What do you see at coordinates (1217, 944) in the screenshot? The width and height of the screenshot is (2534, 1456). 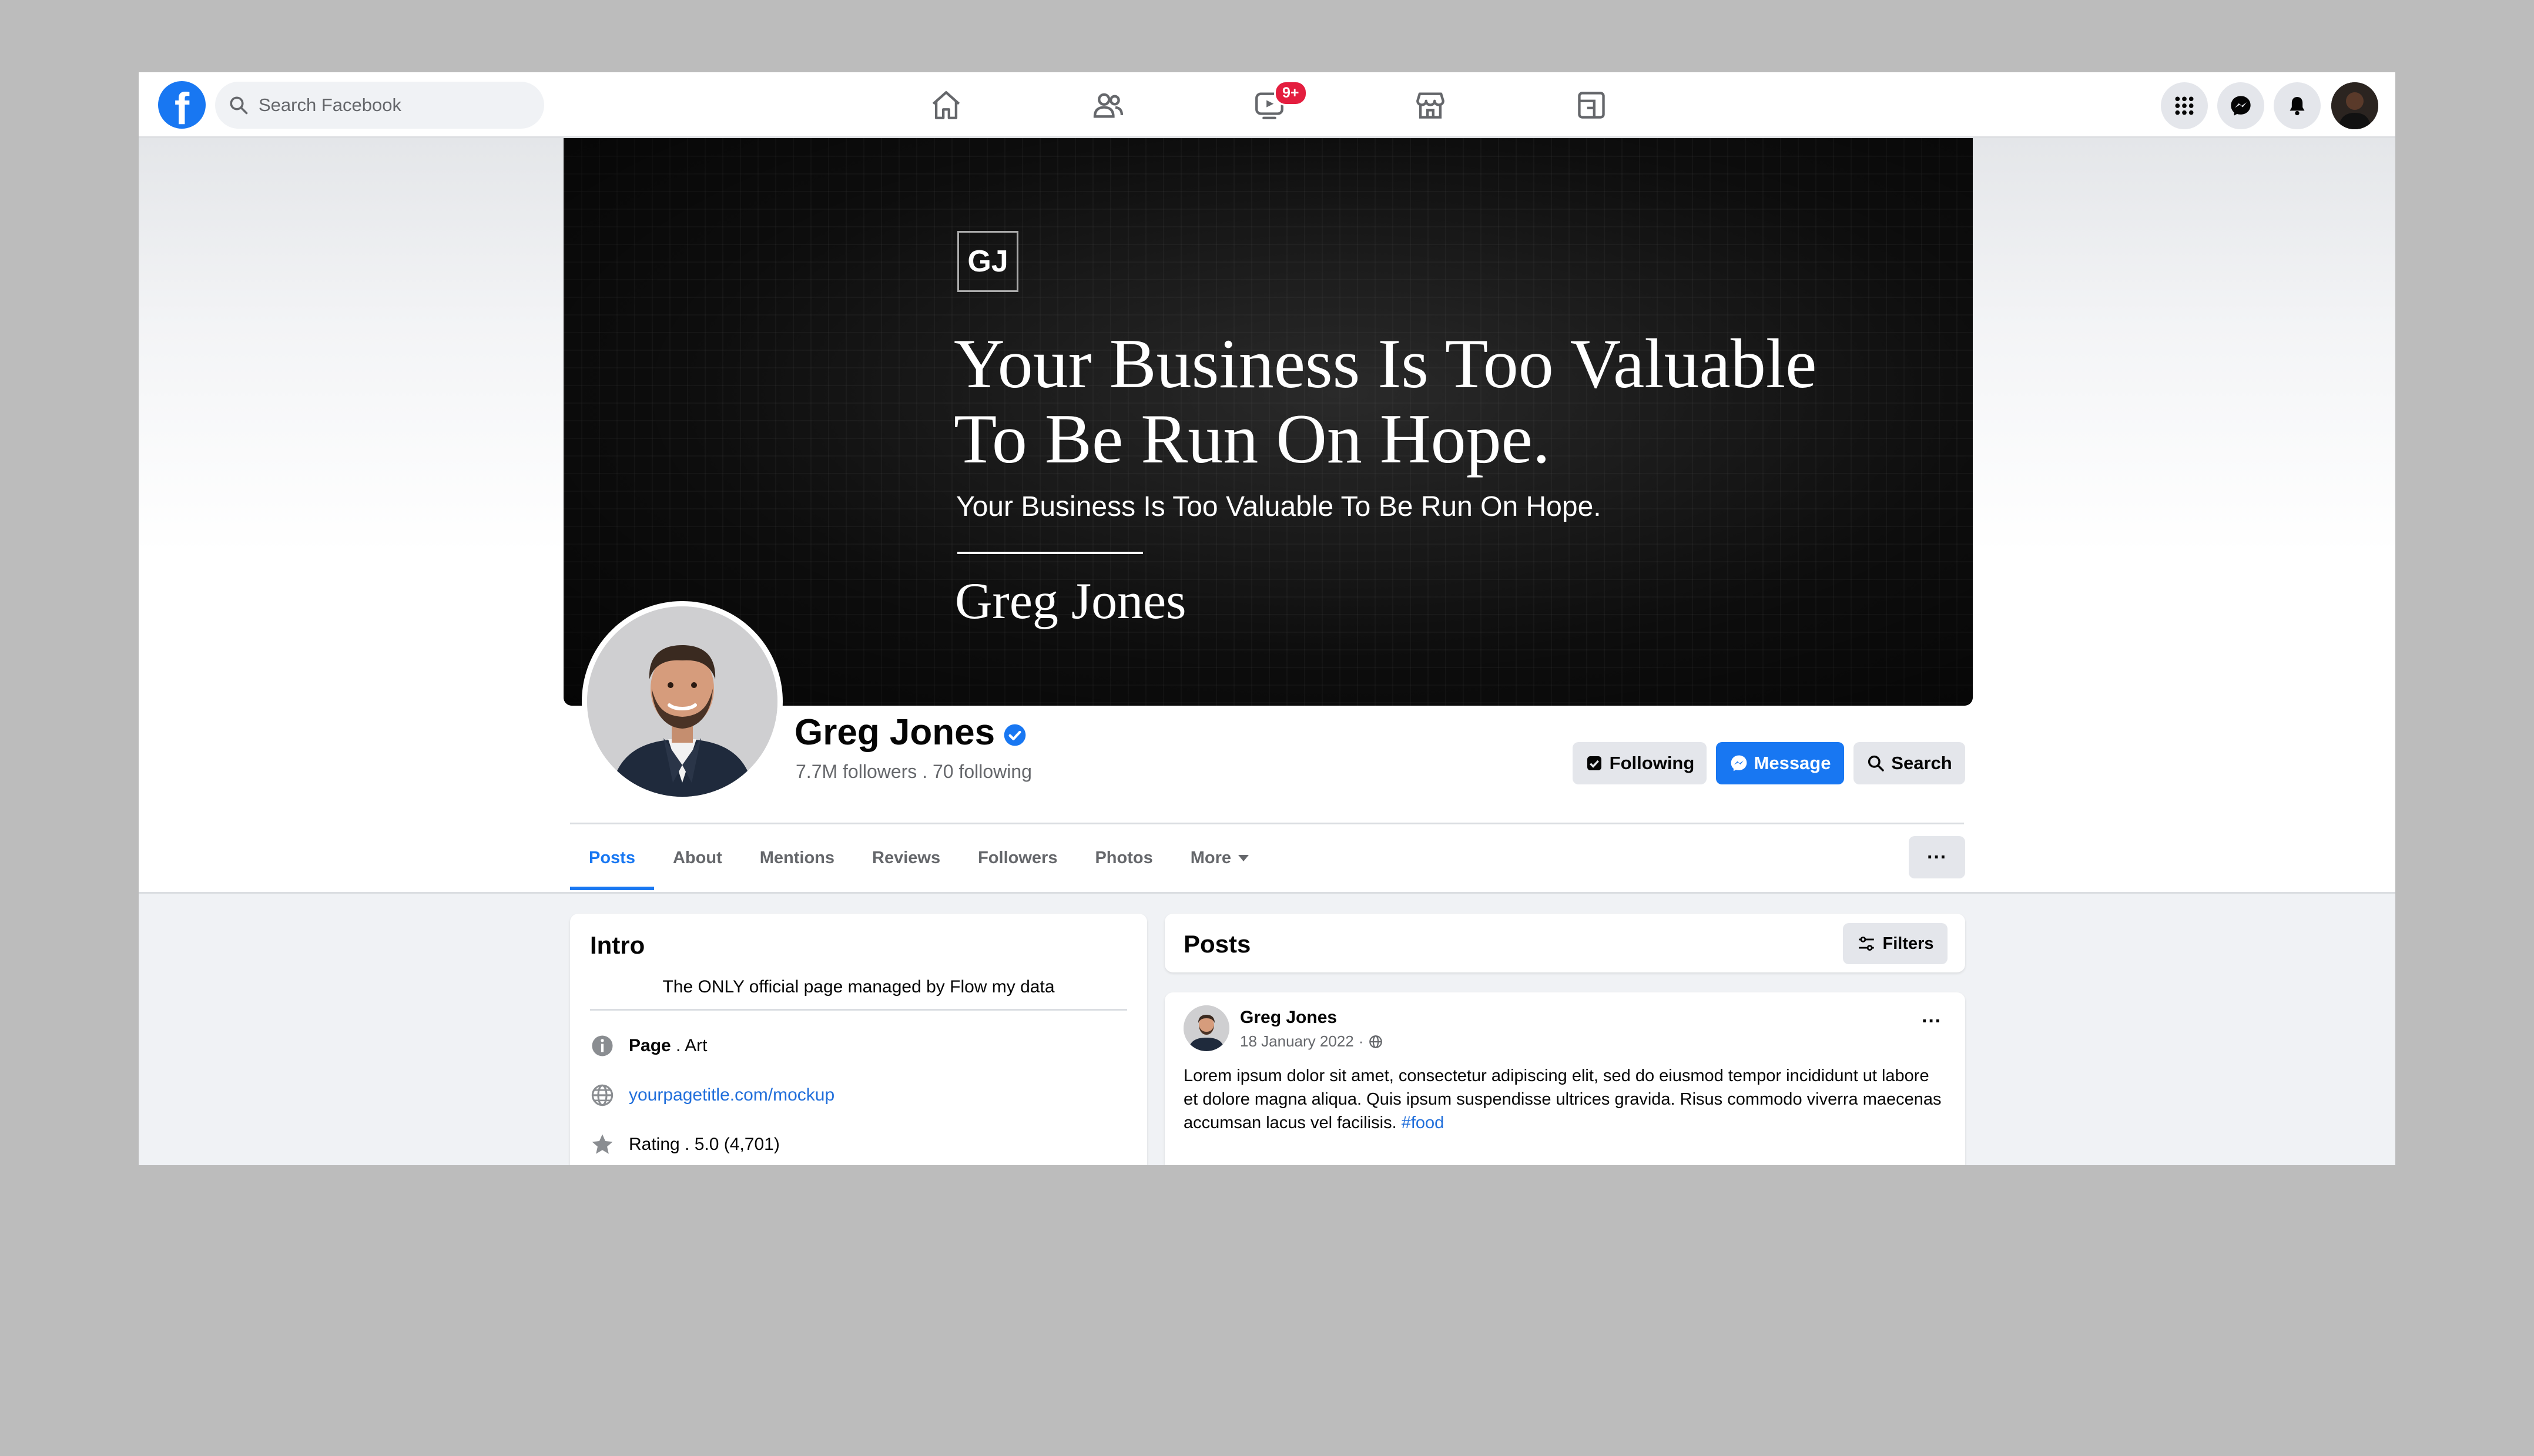 I see `posts-title: Posts` at bounding box center [1217, 944].